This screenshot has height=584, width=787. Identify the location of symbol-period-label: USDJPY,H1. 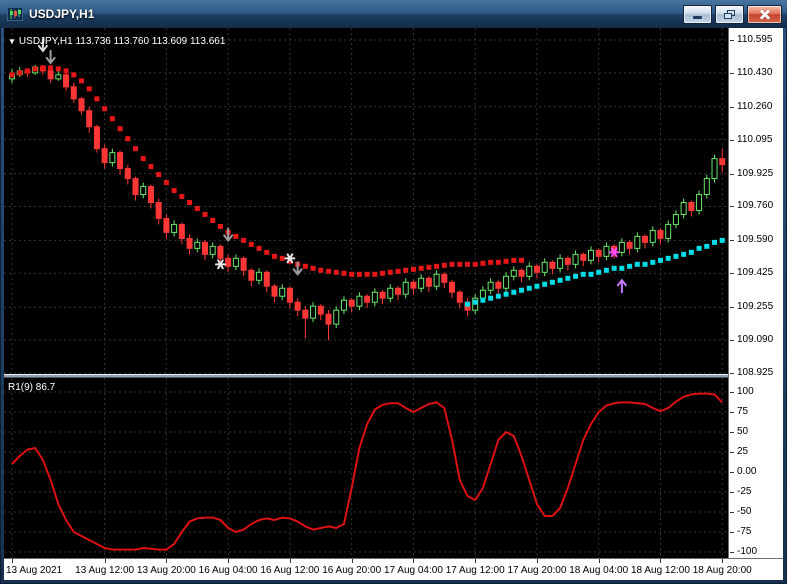
(45, 41).